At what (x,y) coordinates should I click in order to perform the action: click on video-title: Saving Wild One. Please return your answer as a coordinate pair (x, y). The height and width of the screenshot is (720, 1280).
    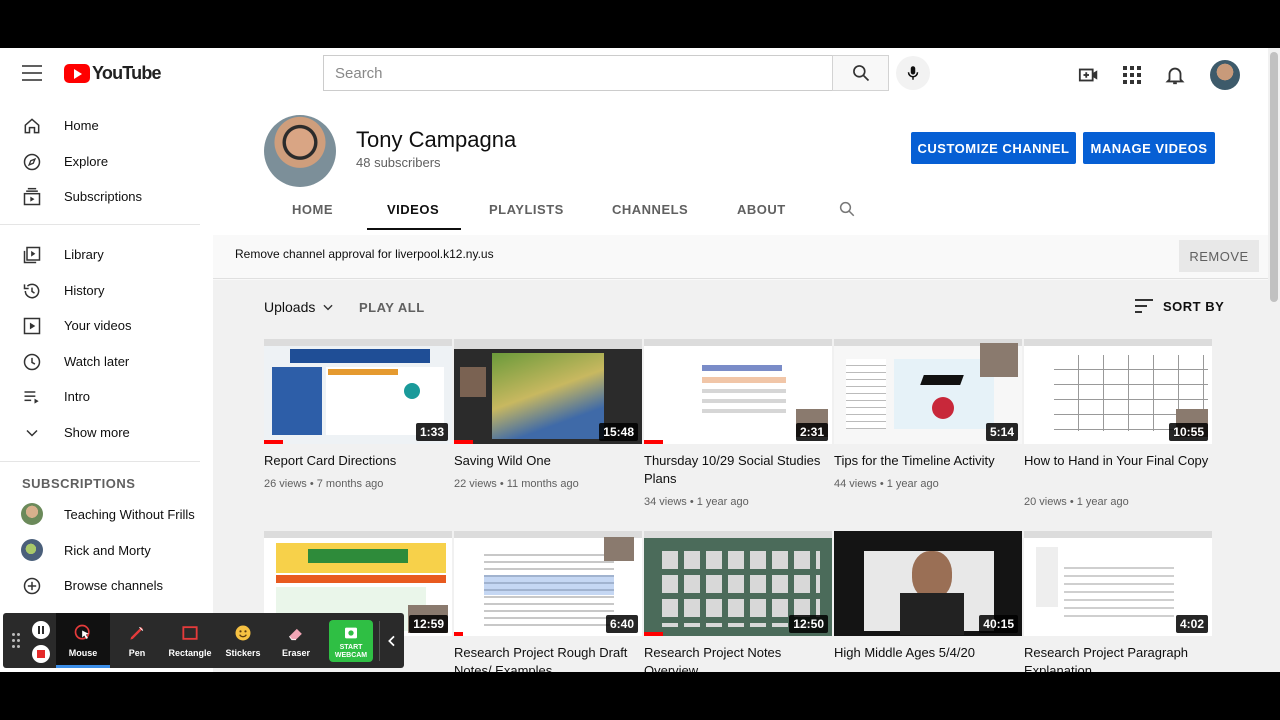
    Looking at the image, I should click on (546, 461).